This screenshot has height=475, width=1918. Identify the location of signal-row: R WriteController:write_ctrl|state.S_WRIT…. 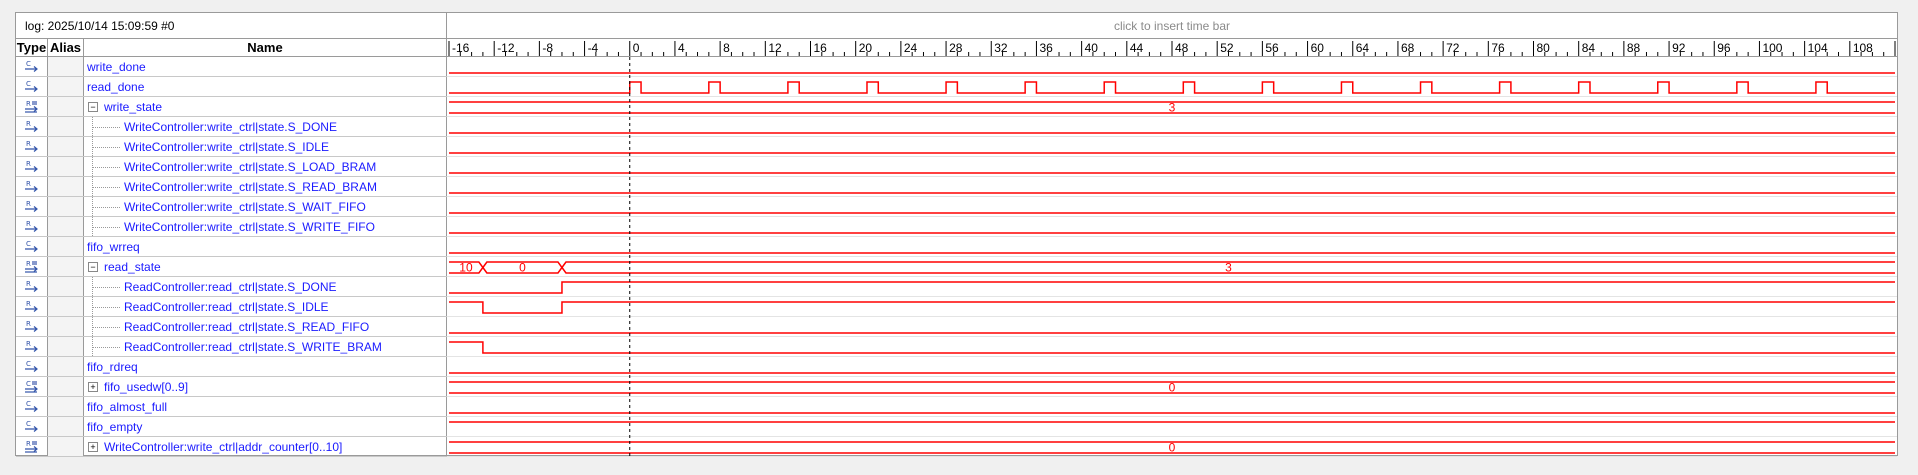
(231, 227).